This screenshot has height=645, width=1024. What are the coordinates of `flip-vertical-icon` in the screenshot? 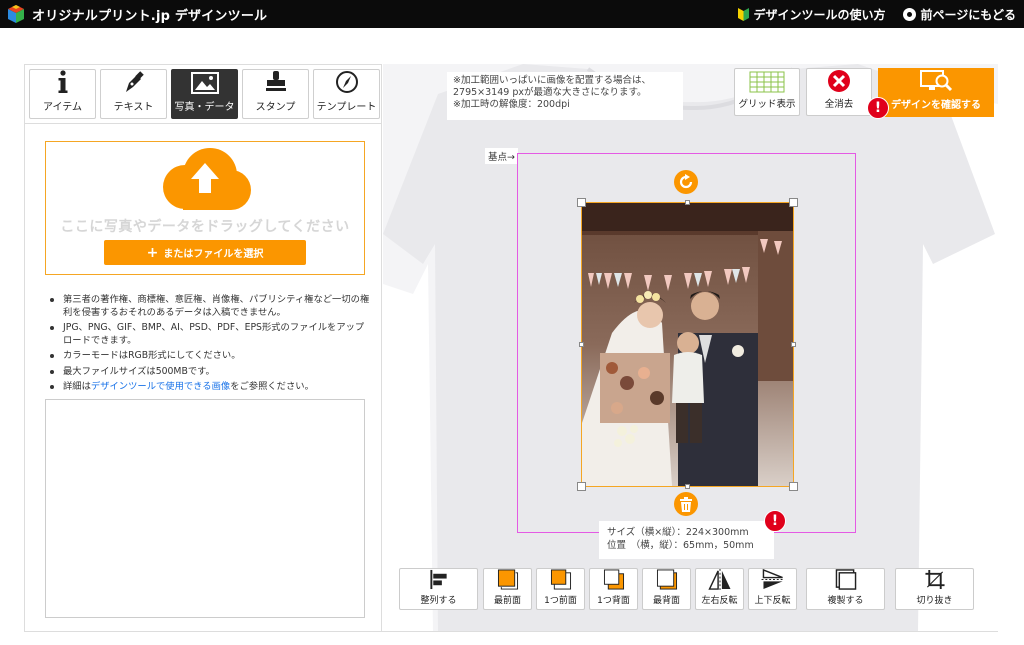 It's located at (772, 579).